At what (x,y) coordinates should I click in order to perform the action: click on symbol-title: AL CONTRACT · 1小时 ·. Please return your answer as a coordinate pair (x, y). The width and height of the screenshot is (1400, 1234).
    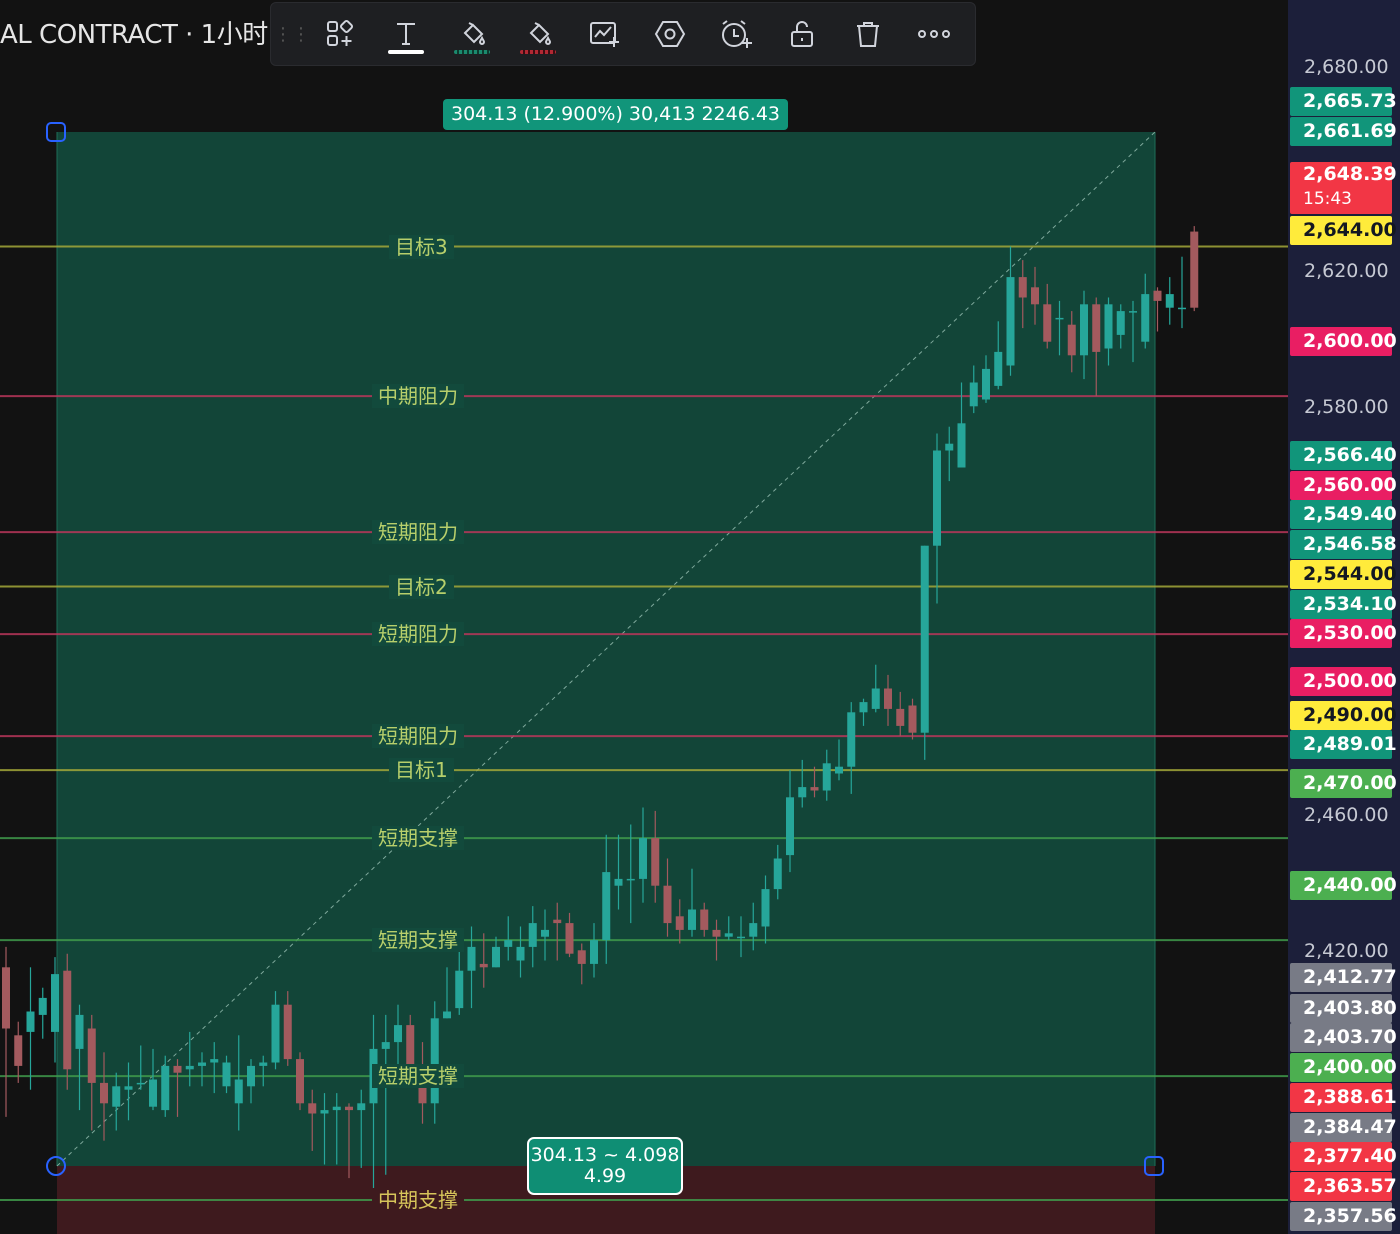
    Looking at the image, I should click on (142, 32).